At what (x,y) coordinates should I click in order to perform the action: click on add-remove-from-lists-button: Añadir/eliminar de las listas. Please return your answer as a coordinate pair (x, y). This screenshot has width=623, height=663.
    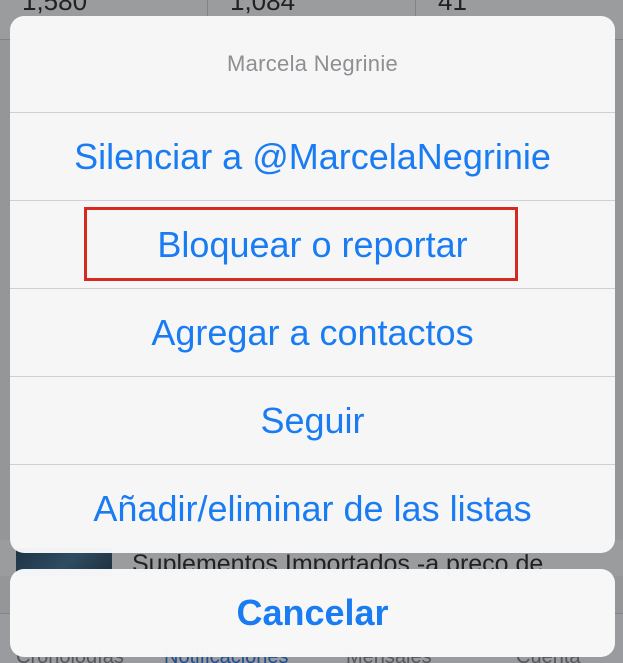
    Looking at the image, I should click on (312, 509).